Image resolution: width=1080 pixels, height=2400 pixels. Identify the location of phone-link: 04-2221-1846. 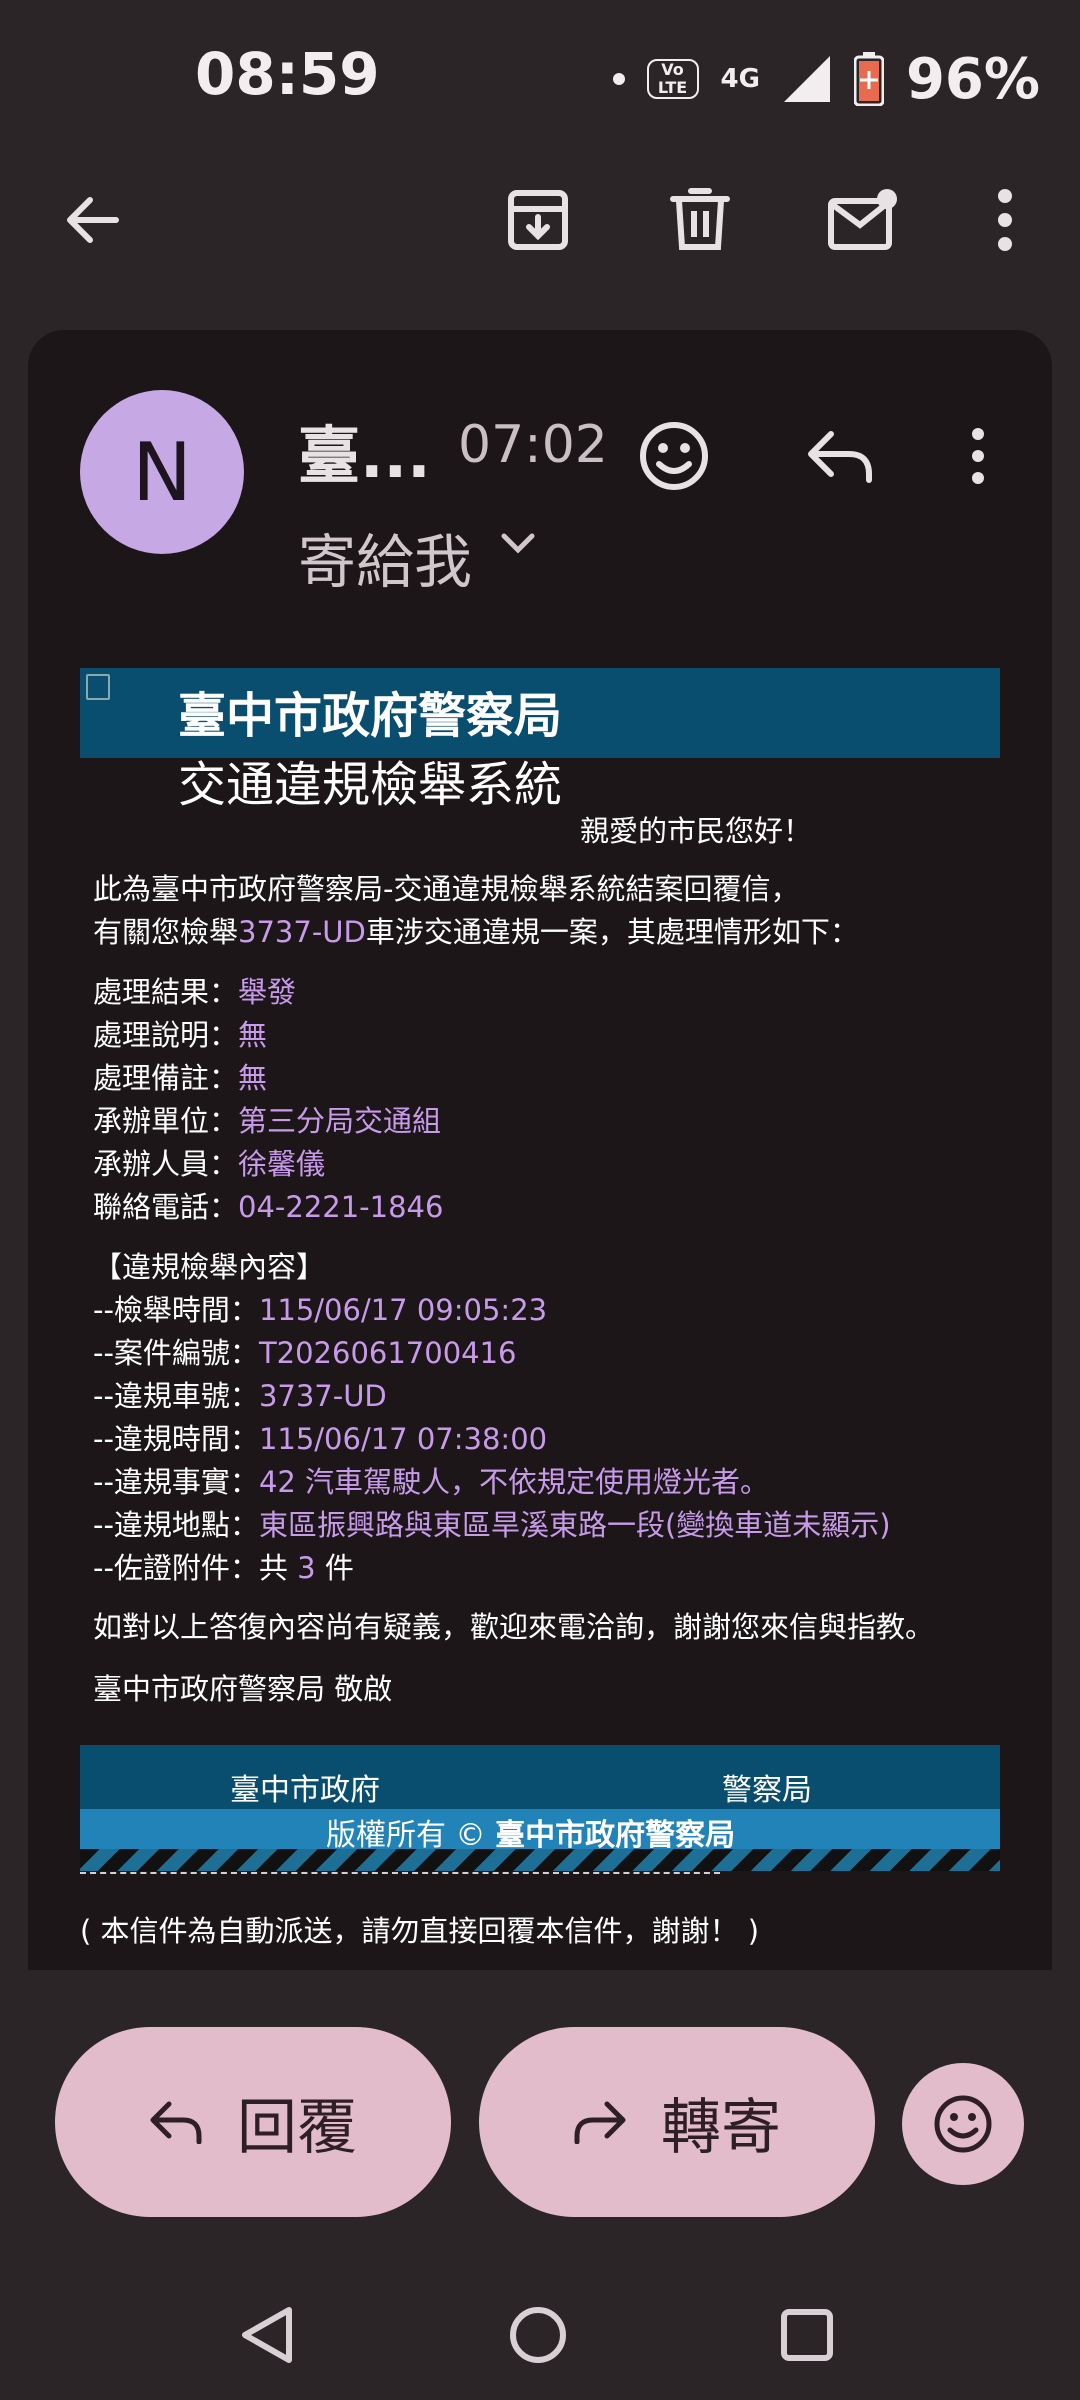
(340, 1207).